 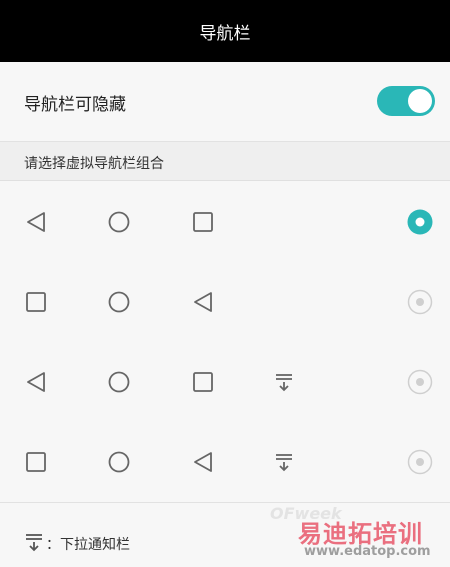 What do you see at coordinates (225, 102) in the screenshot?
I see `hide-navbar-setting: 导航栏可隐藏` at bounding box center [225, 102].